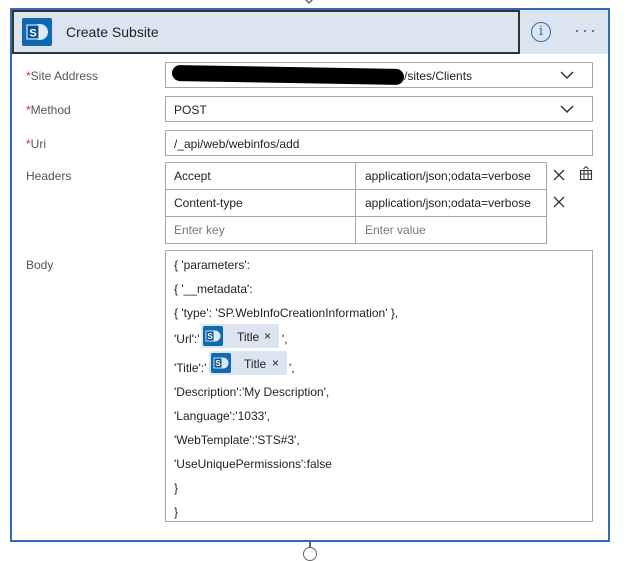 Image resolution: width=631 pixels, height=561 pixels. What do you see at coordinates (237, 440) in the screenshot?
I see `body-line: 'WebTemplate':'STS#3',` at bounding box center [237, 440].